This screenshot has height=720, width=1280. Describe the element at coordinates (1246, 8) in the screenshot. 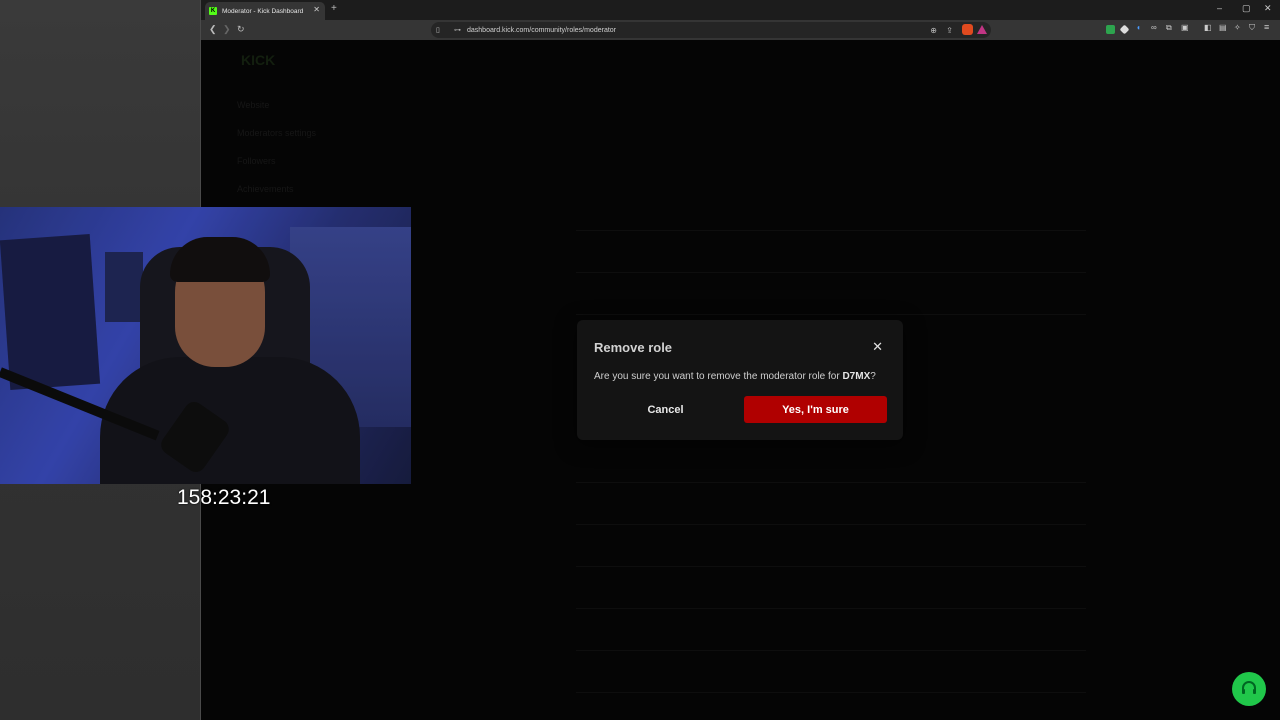

I see `maximize-button: ▢` at that location.